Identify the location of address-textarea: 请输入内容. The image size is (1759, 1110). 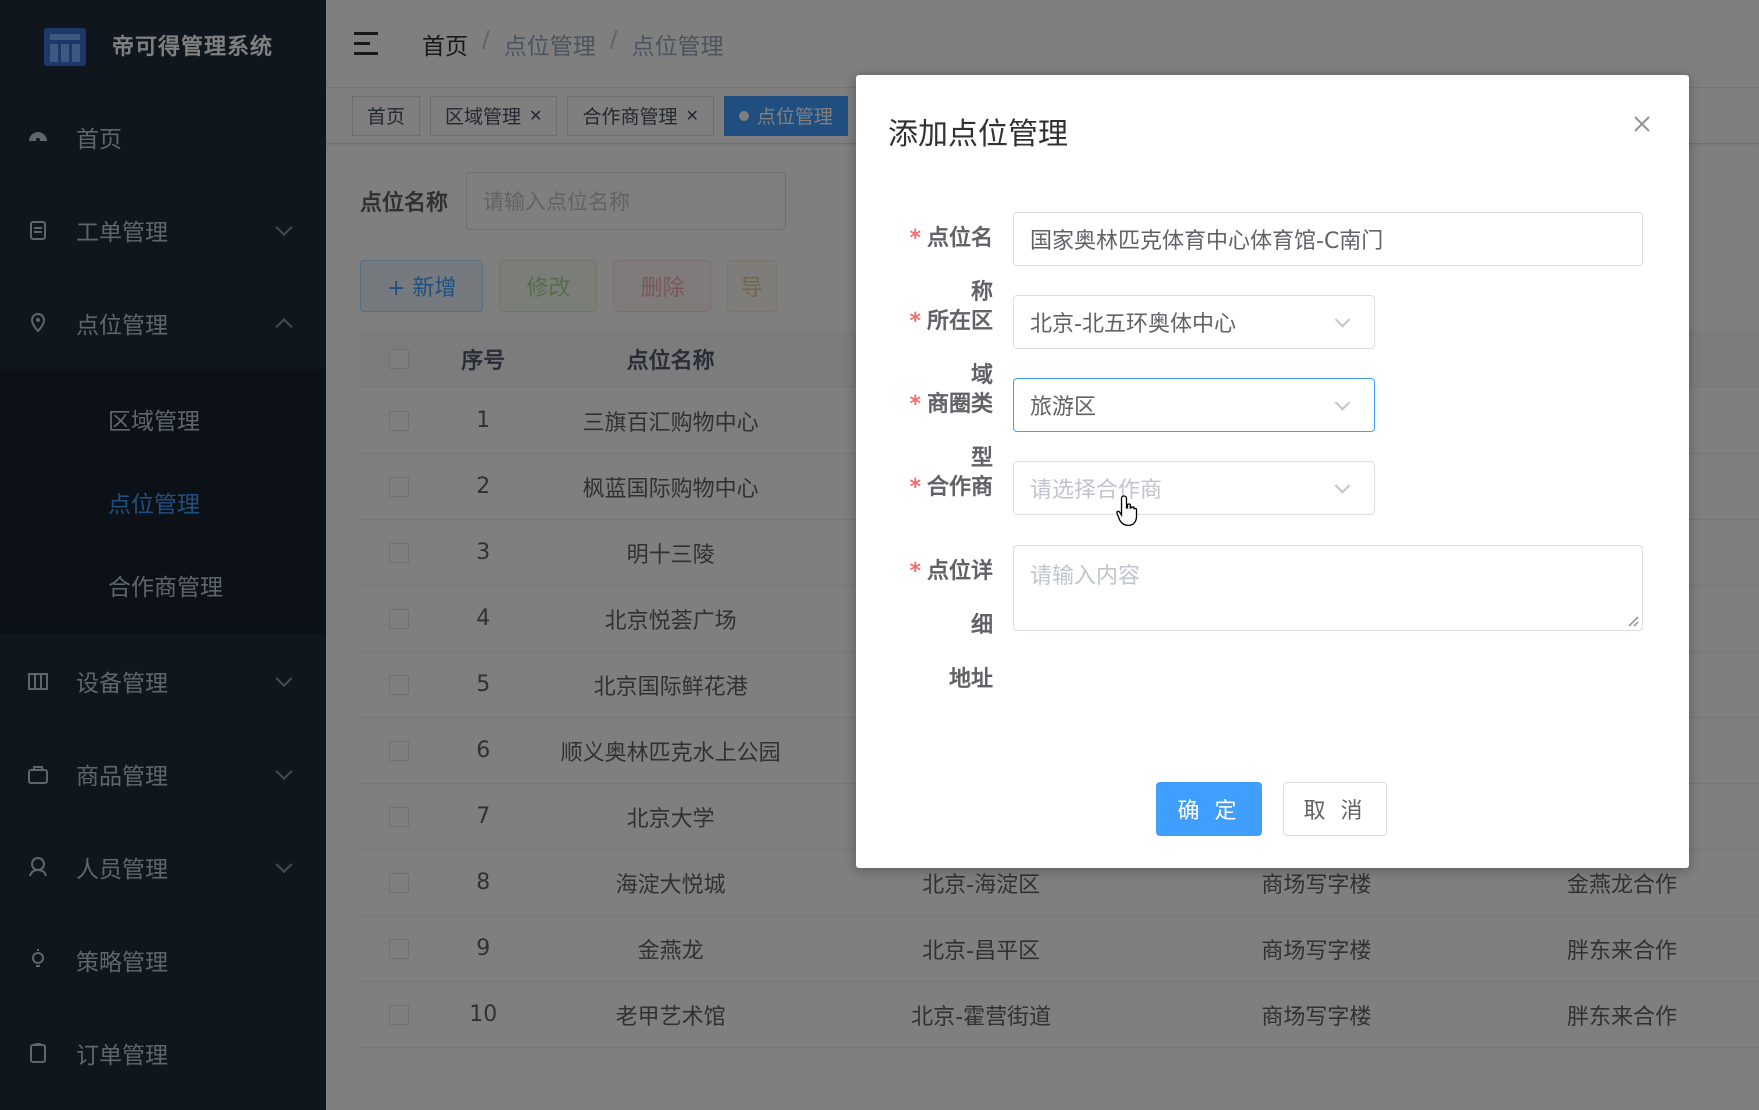
(1328, 588).